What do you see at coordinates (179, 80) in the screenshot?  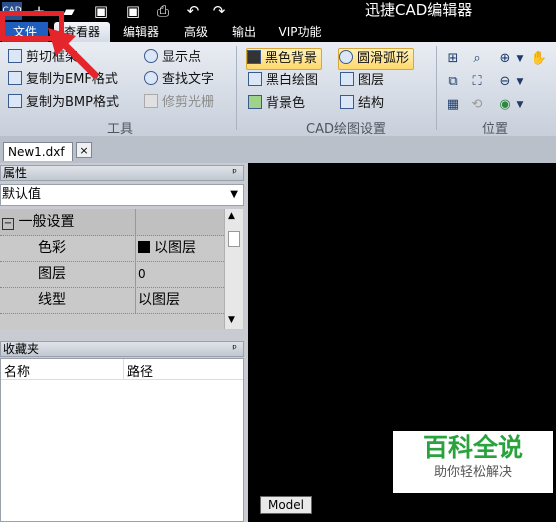 I see `find-text-button: 查找文字` at bounding box center [179, 80].